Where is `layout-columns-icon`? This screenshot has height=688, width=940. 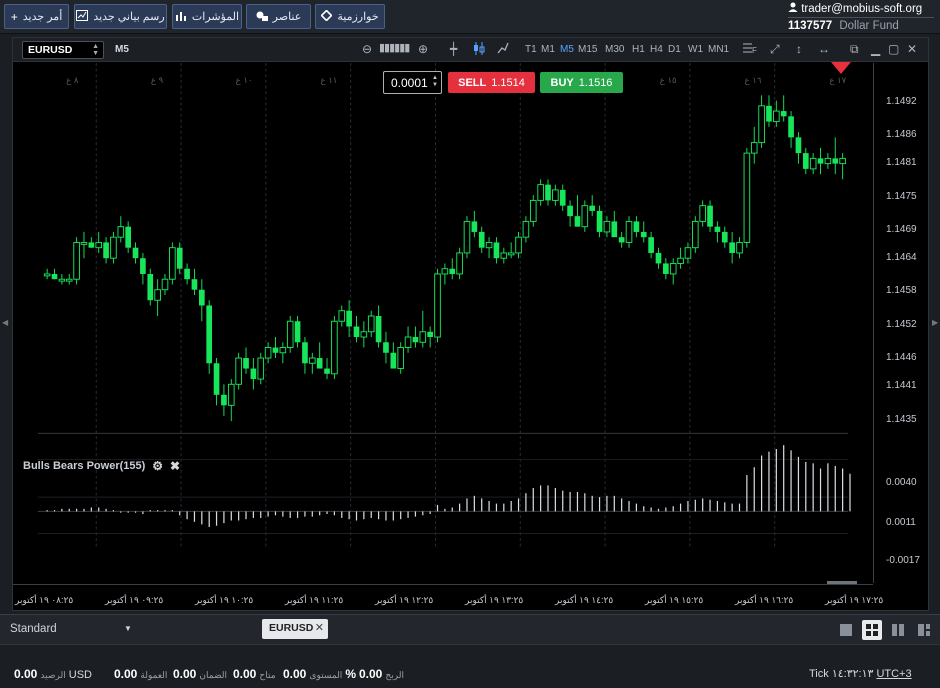
layout-columns-icon is located at coordinates (898, 630).